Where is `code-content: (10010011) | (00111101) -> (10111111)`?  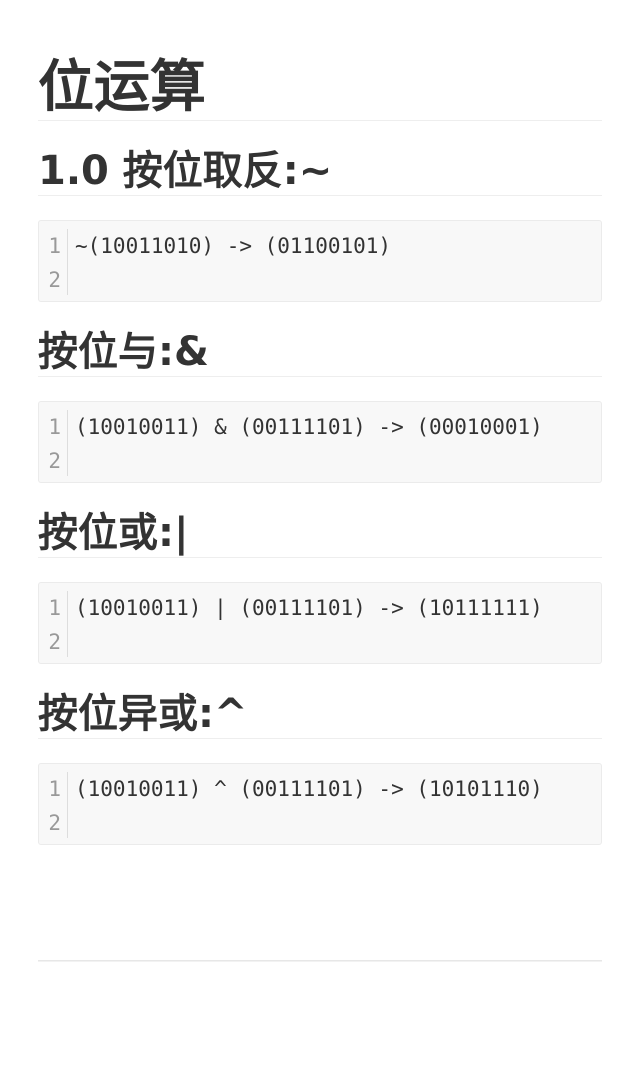 code-content: (10010011) | (00111101) -> (10111111) is located at coordinates (335, 625).